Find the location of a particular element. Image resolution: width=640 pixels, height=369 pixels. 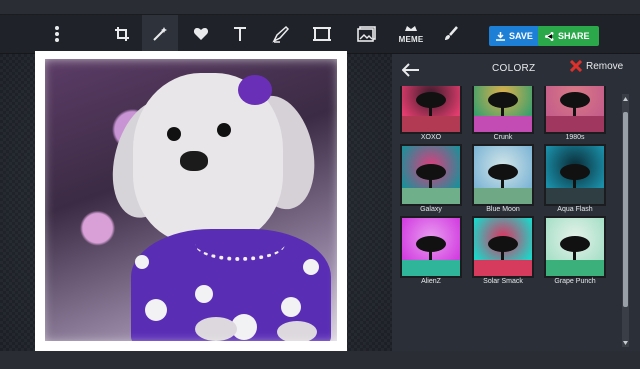

meme-icon: MEME is located at coordinates (411, 34).